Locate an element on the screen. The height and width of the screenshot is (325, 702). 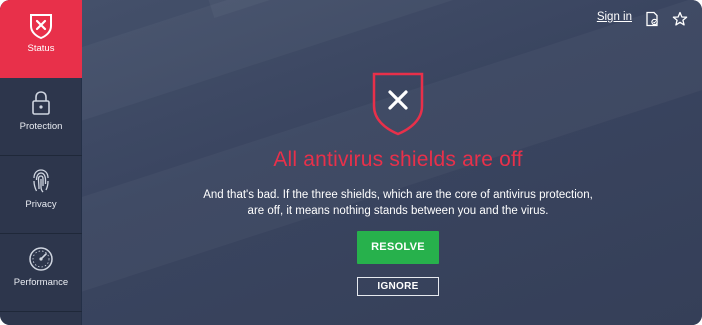
sidebar-item-status: Status is located at coordinates (41, 39).